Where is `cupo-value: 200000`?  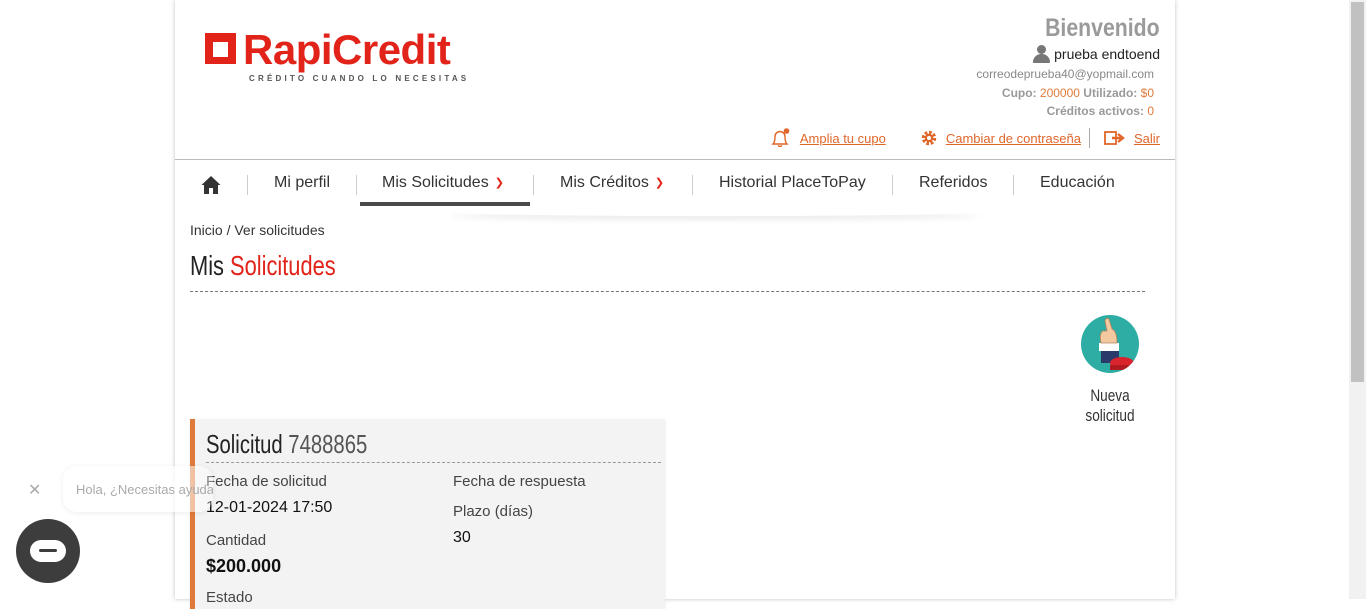
cupo-value: 200000 is located at coordinates (1059, 93).